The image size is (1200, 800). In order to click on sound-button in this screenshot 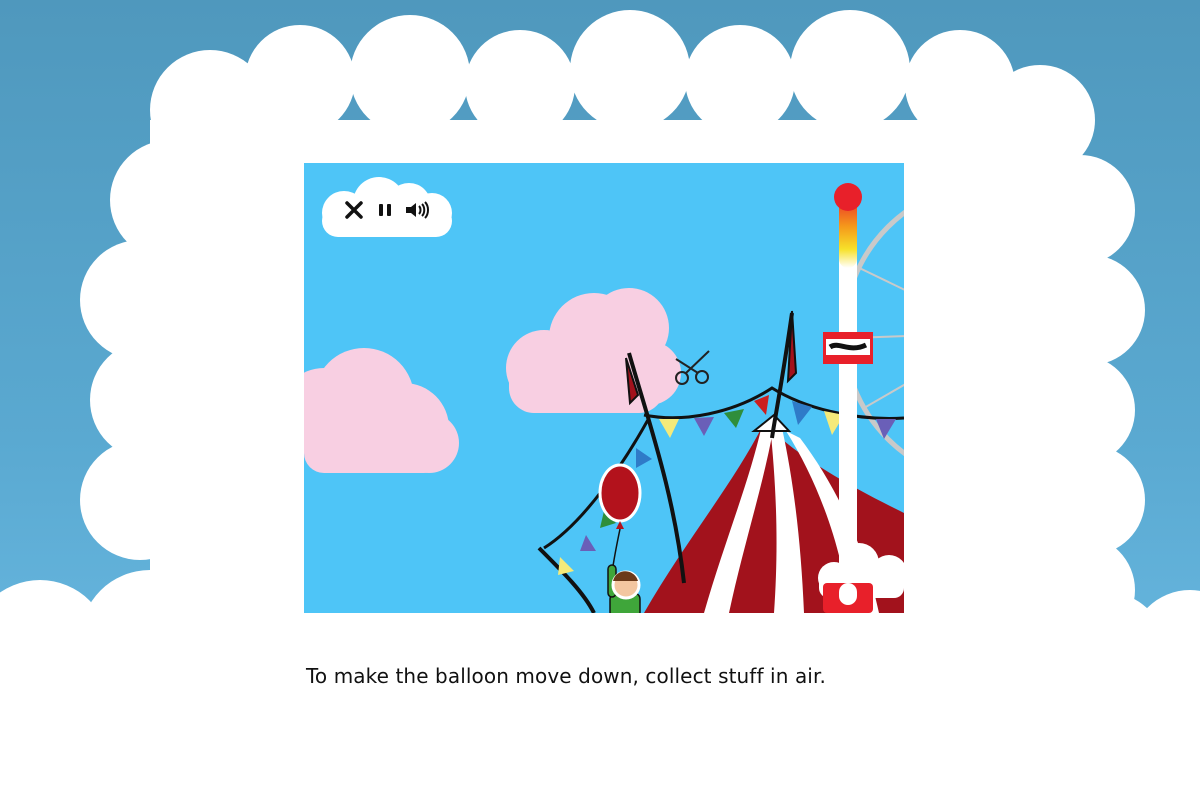, I will do `click(417, 210)`.